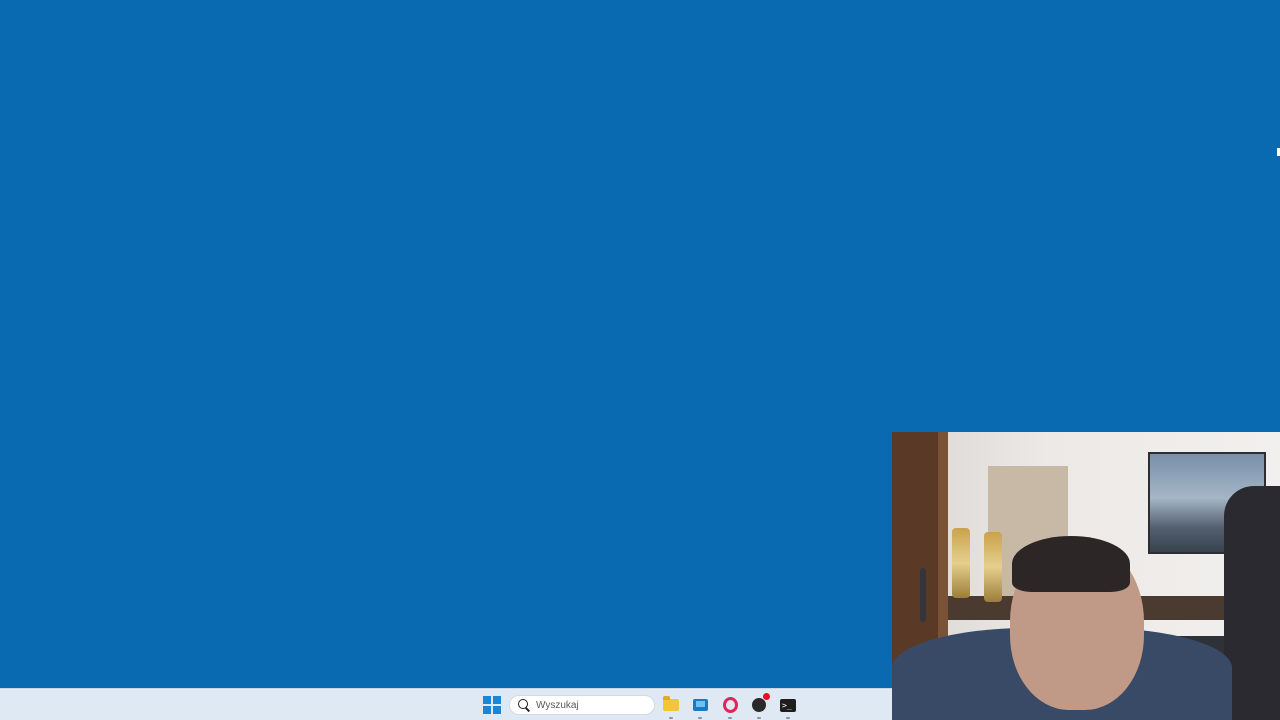 This screenshot has height=720, width=1280. I want to click on webcam-overlay, so click(1086, 576).